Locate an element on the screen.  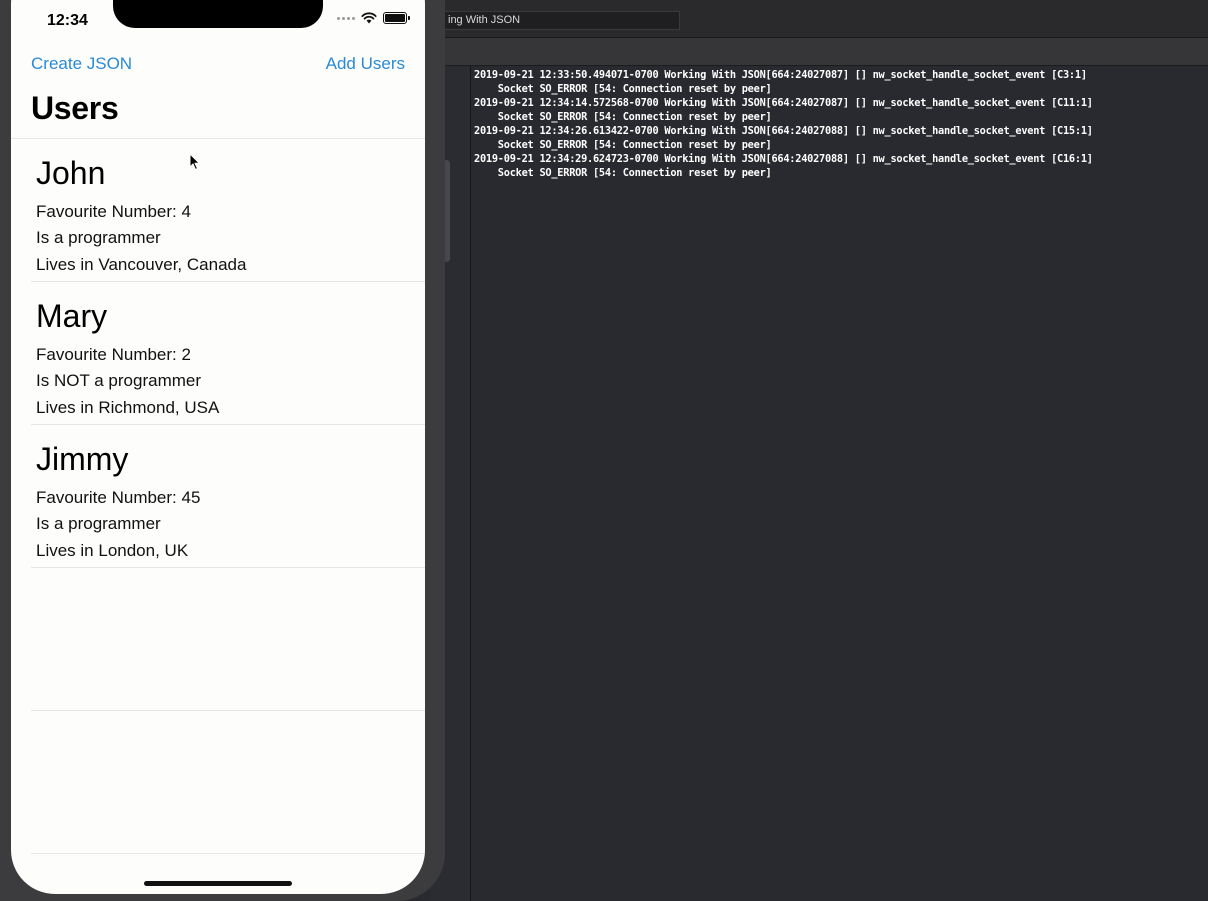
xcode-window-title: ing With JSON is located at coordinates (555, 20).